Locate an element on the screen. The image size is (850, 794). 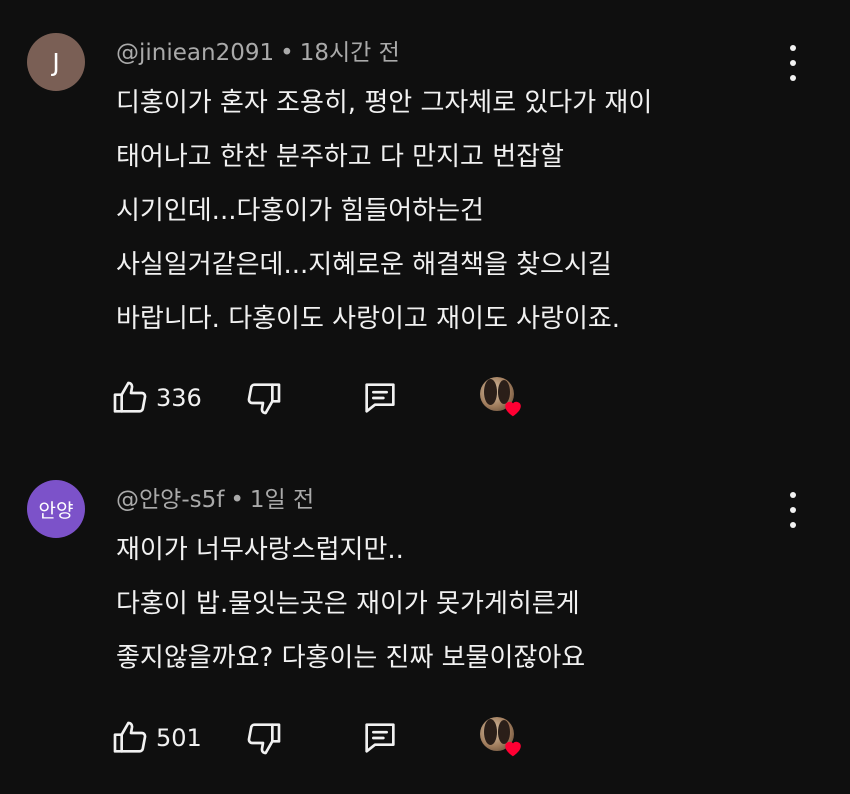
comment-time: 1일 전 is located at coordinates (282, 500).